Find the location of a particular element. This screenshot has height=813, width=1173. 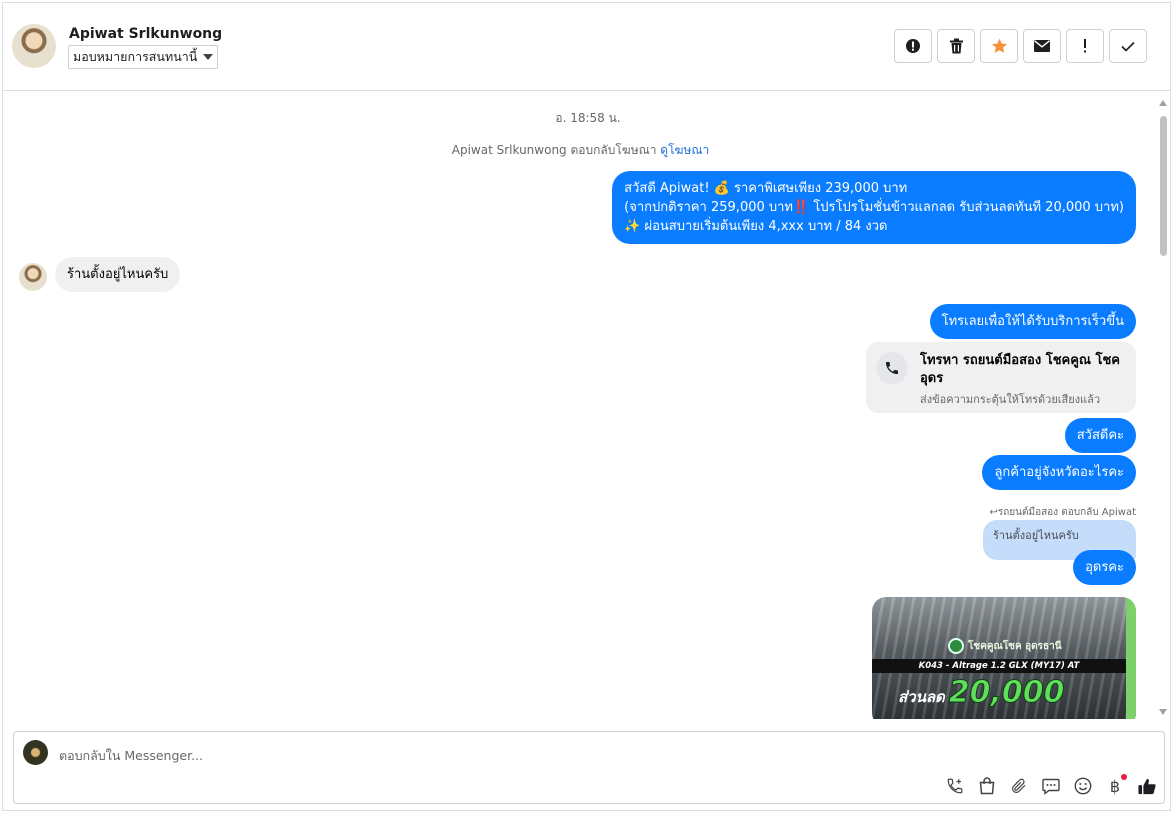

baht-icon: ฿ is located at coordinates (1115, 786).